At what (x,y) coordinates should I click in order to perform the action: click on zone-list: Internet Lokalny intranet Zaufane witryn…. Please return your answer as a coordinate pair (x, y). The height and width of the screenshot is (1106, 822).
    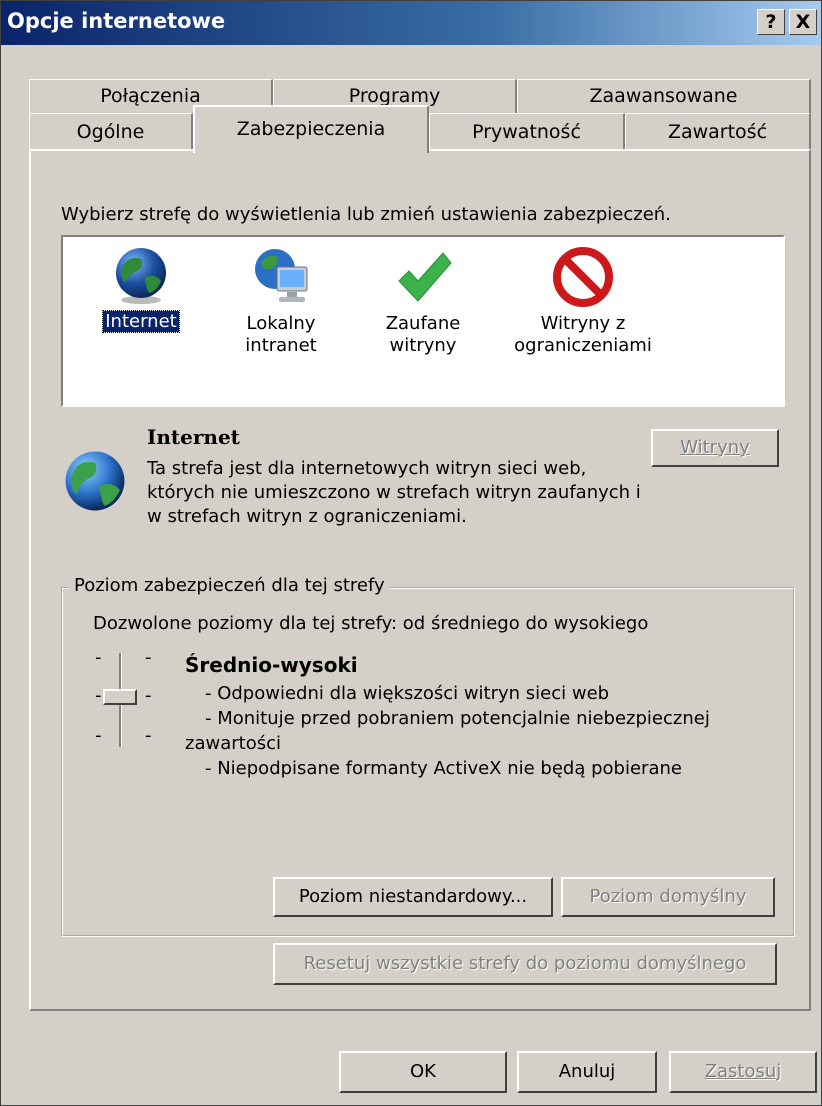
    Looking at the image, I should click on (423, 321).